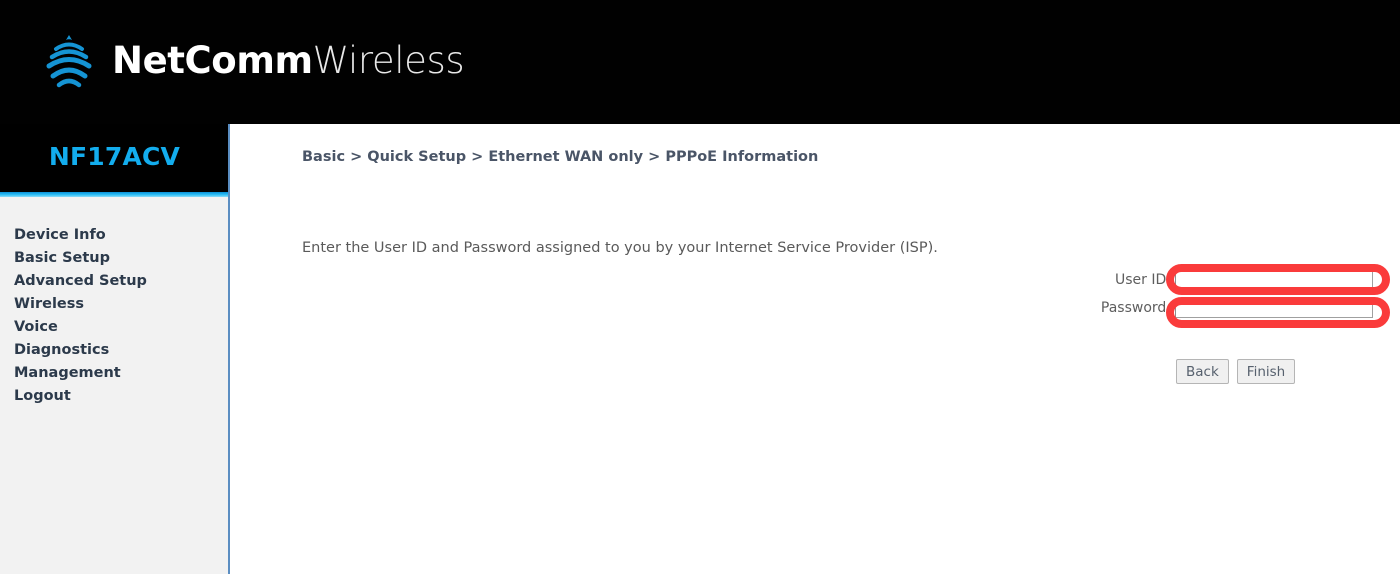  Describe the element at coordinates (114, 235) in the screenshot. I see `sidebar-item-device-info: Device Info` at that location.